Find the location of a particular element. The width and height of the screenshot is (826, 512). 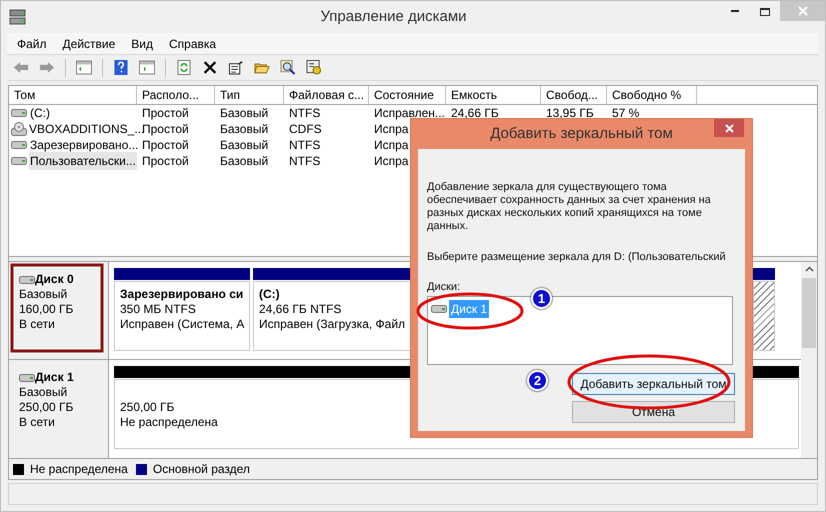

dialog-button: Добавить зеркальный том is located at coordinates (653, 384).